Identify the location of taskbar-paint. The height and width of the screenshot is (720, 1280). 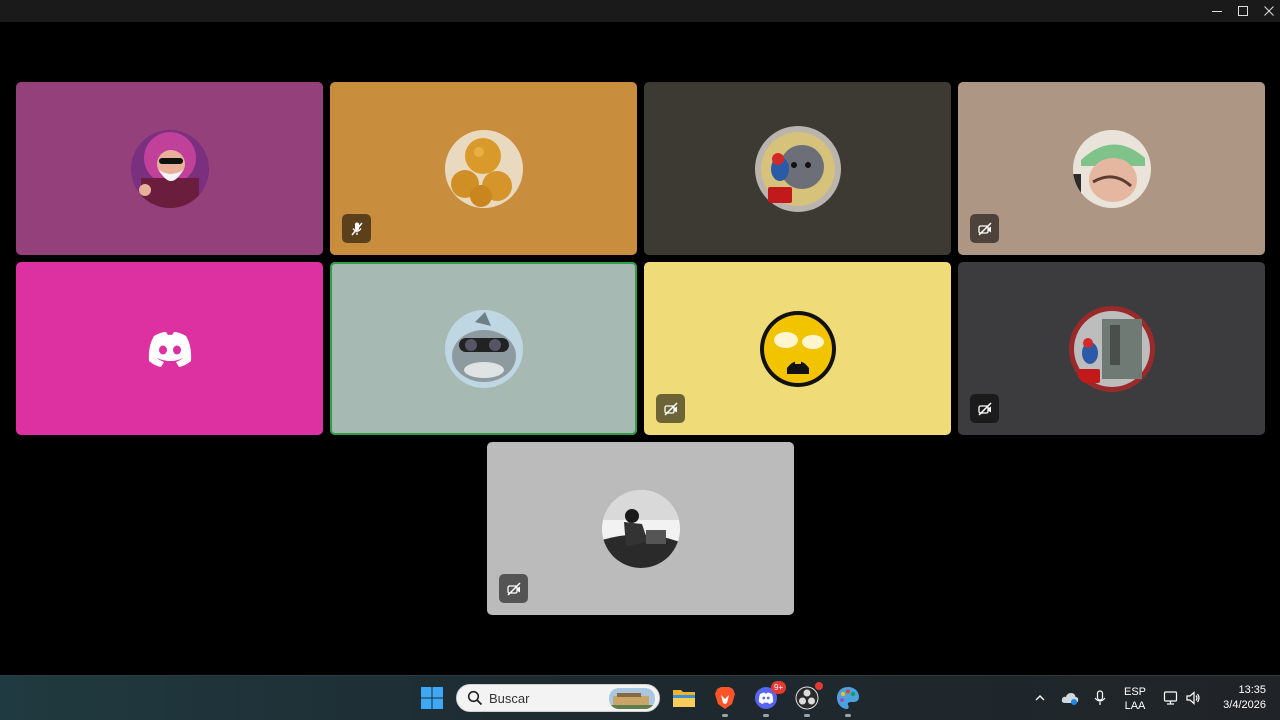
(848, 700).